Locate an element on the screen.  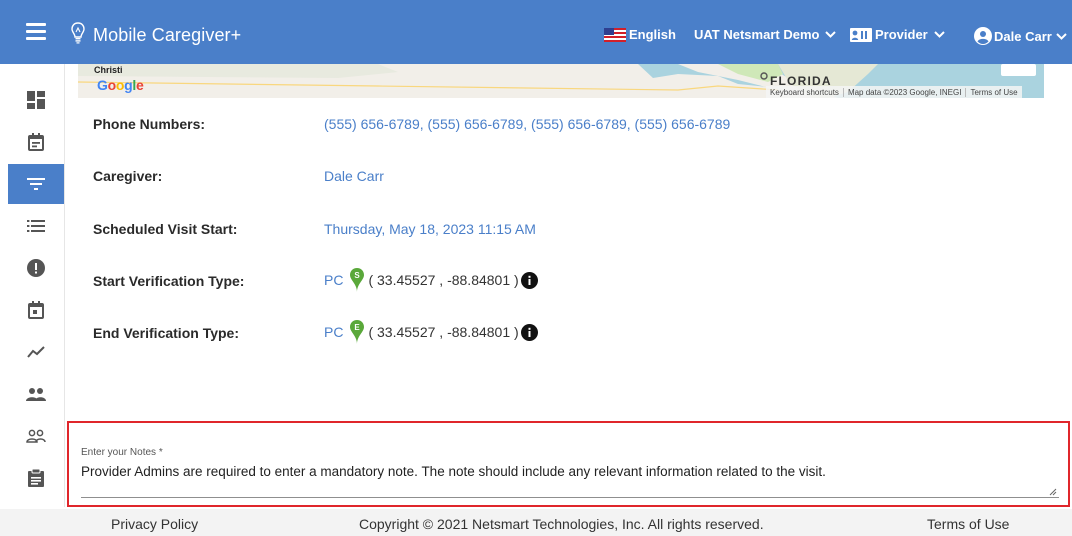
nav-calendar is located at coordinates (36, 142).